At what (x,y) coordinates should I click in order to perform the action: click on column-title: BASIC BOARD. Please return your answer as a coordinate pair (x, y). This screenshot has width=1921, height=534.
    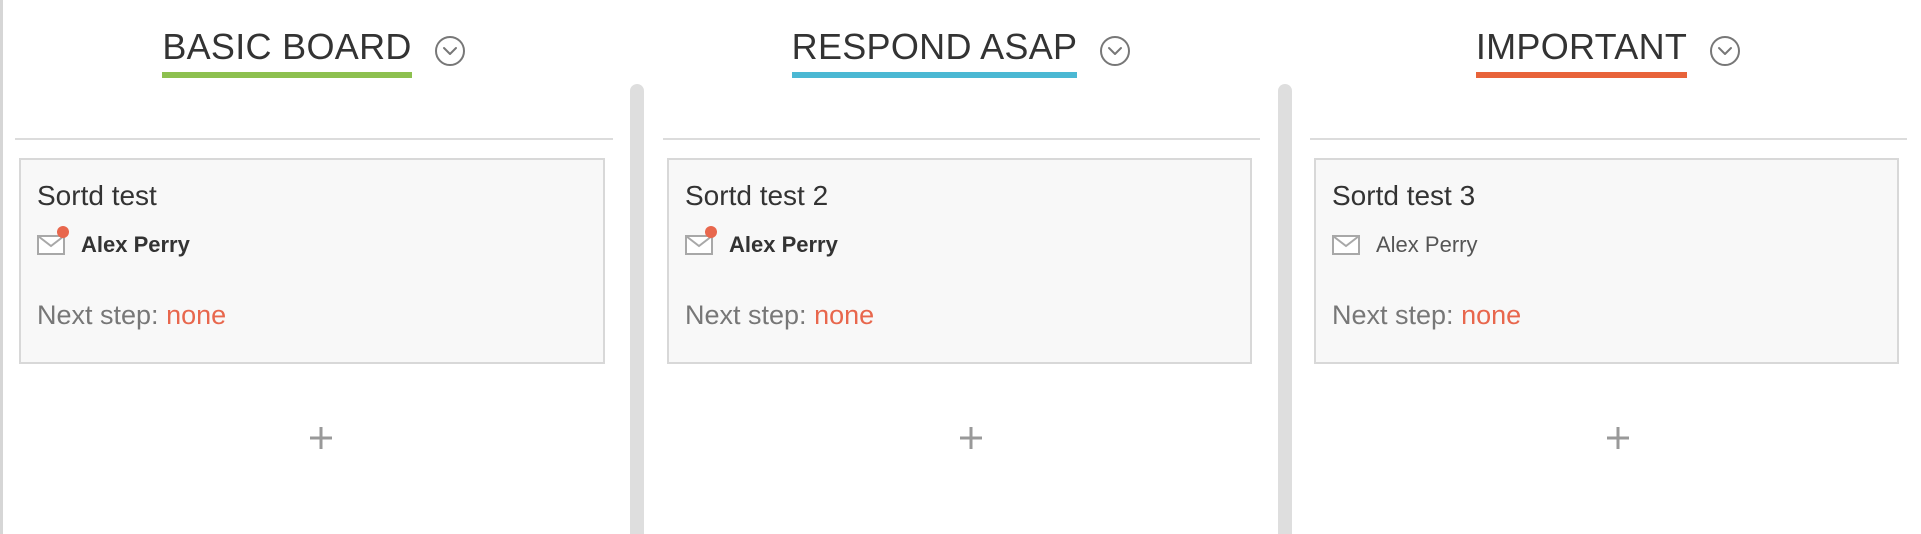
    Looking at the image, I should click on (286, 47).